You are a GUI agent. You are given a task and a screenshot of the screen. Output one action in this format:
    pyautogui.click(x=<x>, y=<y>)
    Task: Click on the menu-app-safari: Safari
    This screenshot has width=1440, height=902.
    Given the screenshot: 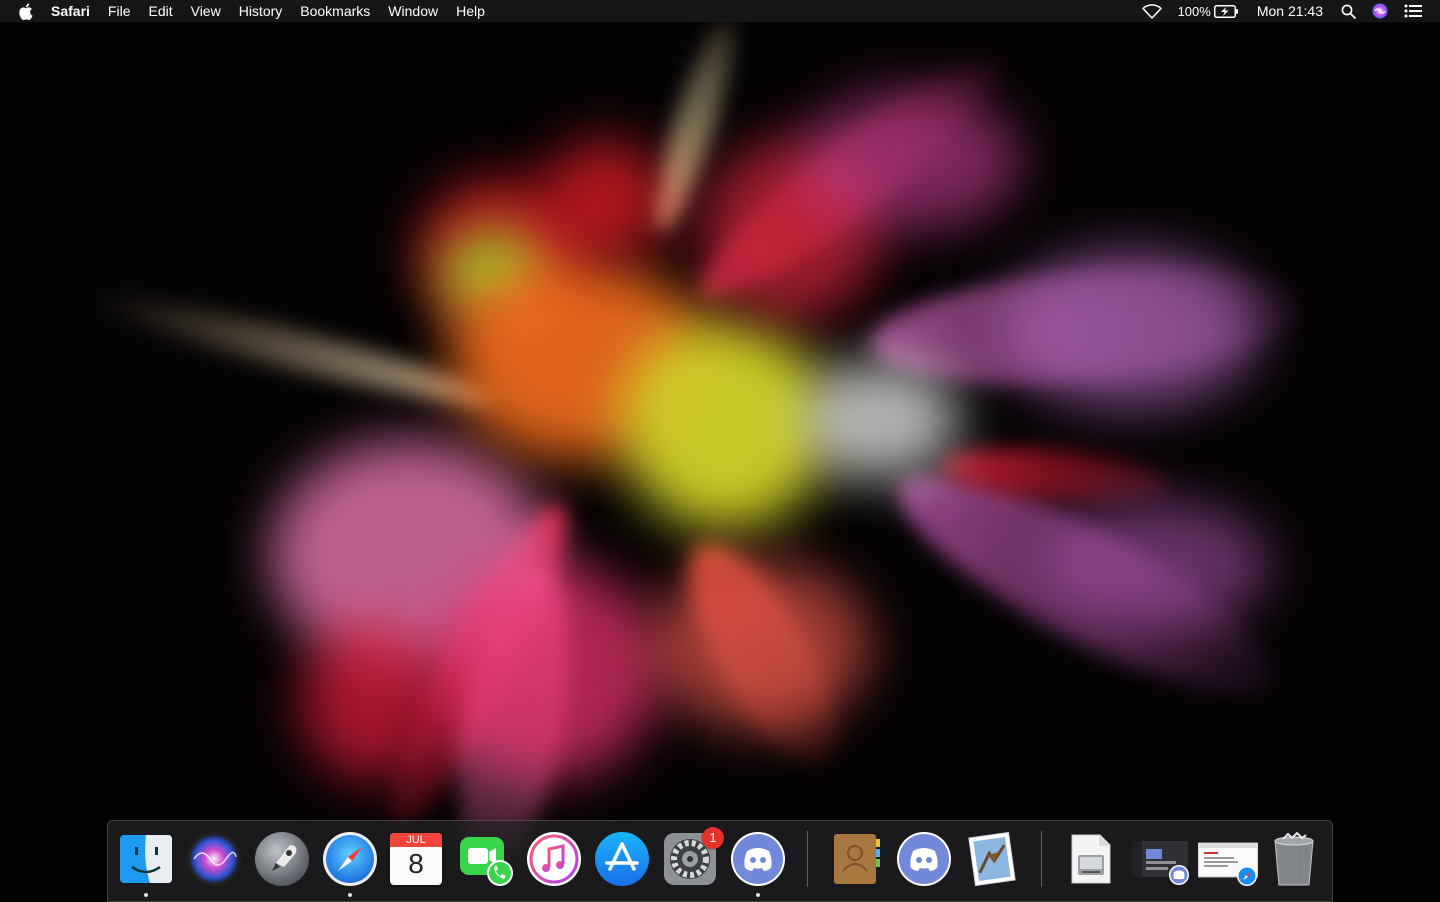 What is the action you would take?
    pyautogui.click(x=70, y=11)
    